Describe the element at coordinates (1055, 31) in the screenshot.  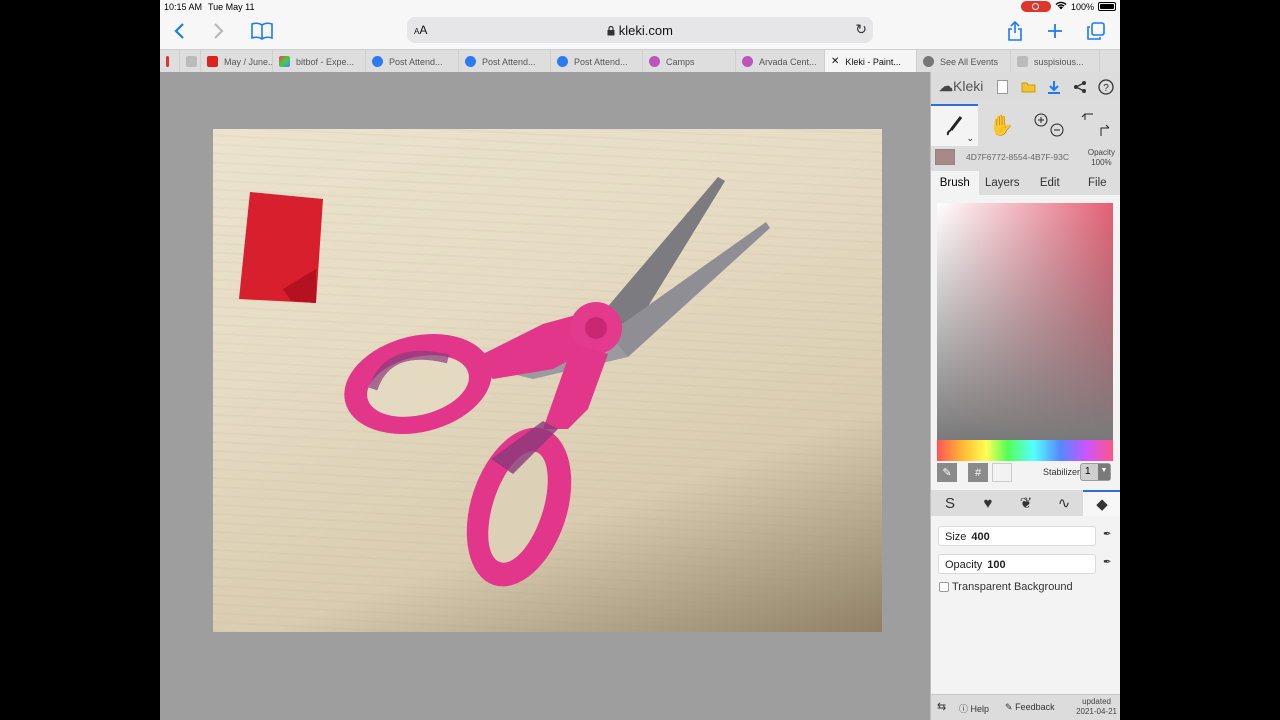
I see `new-tab-icon` at that location.